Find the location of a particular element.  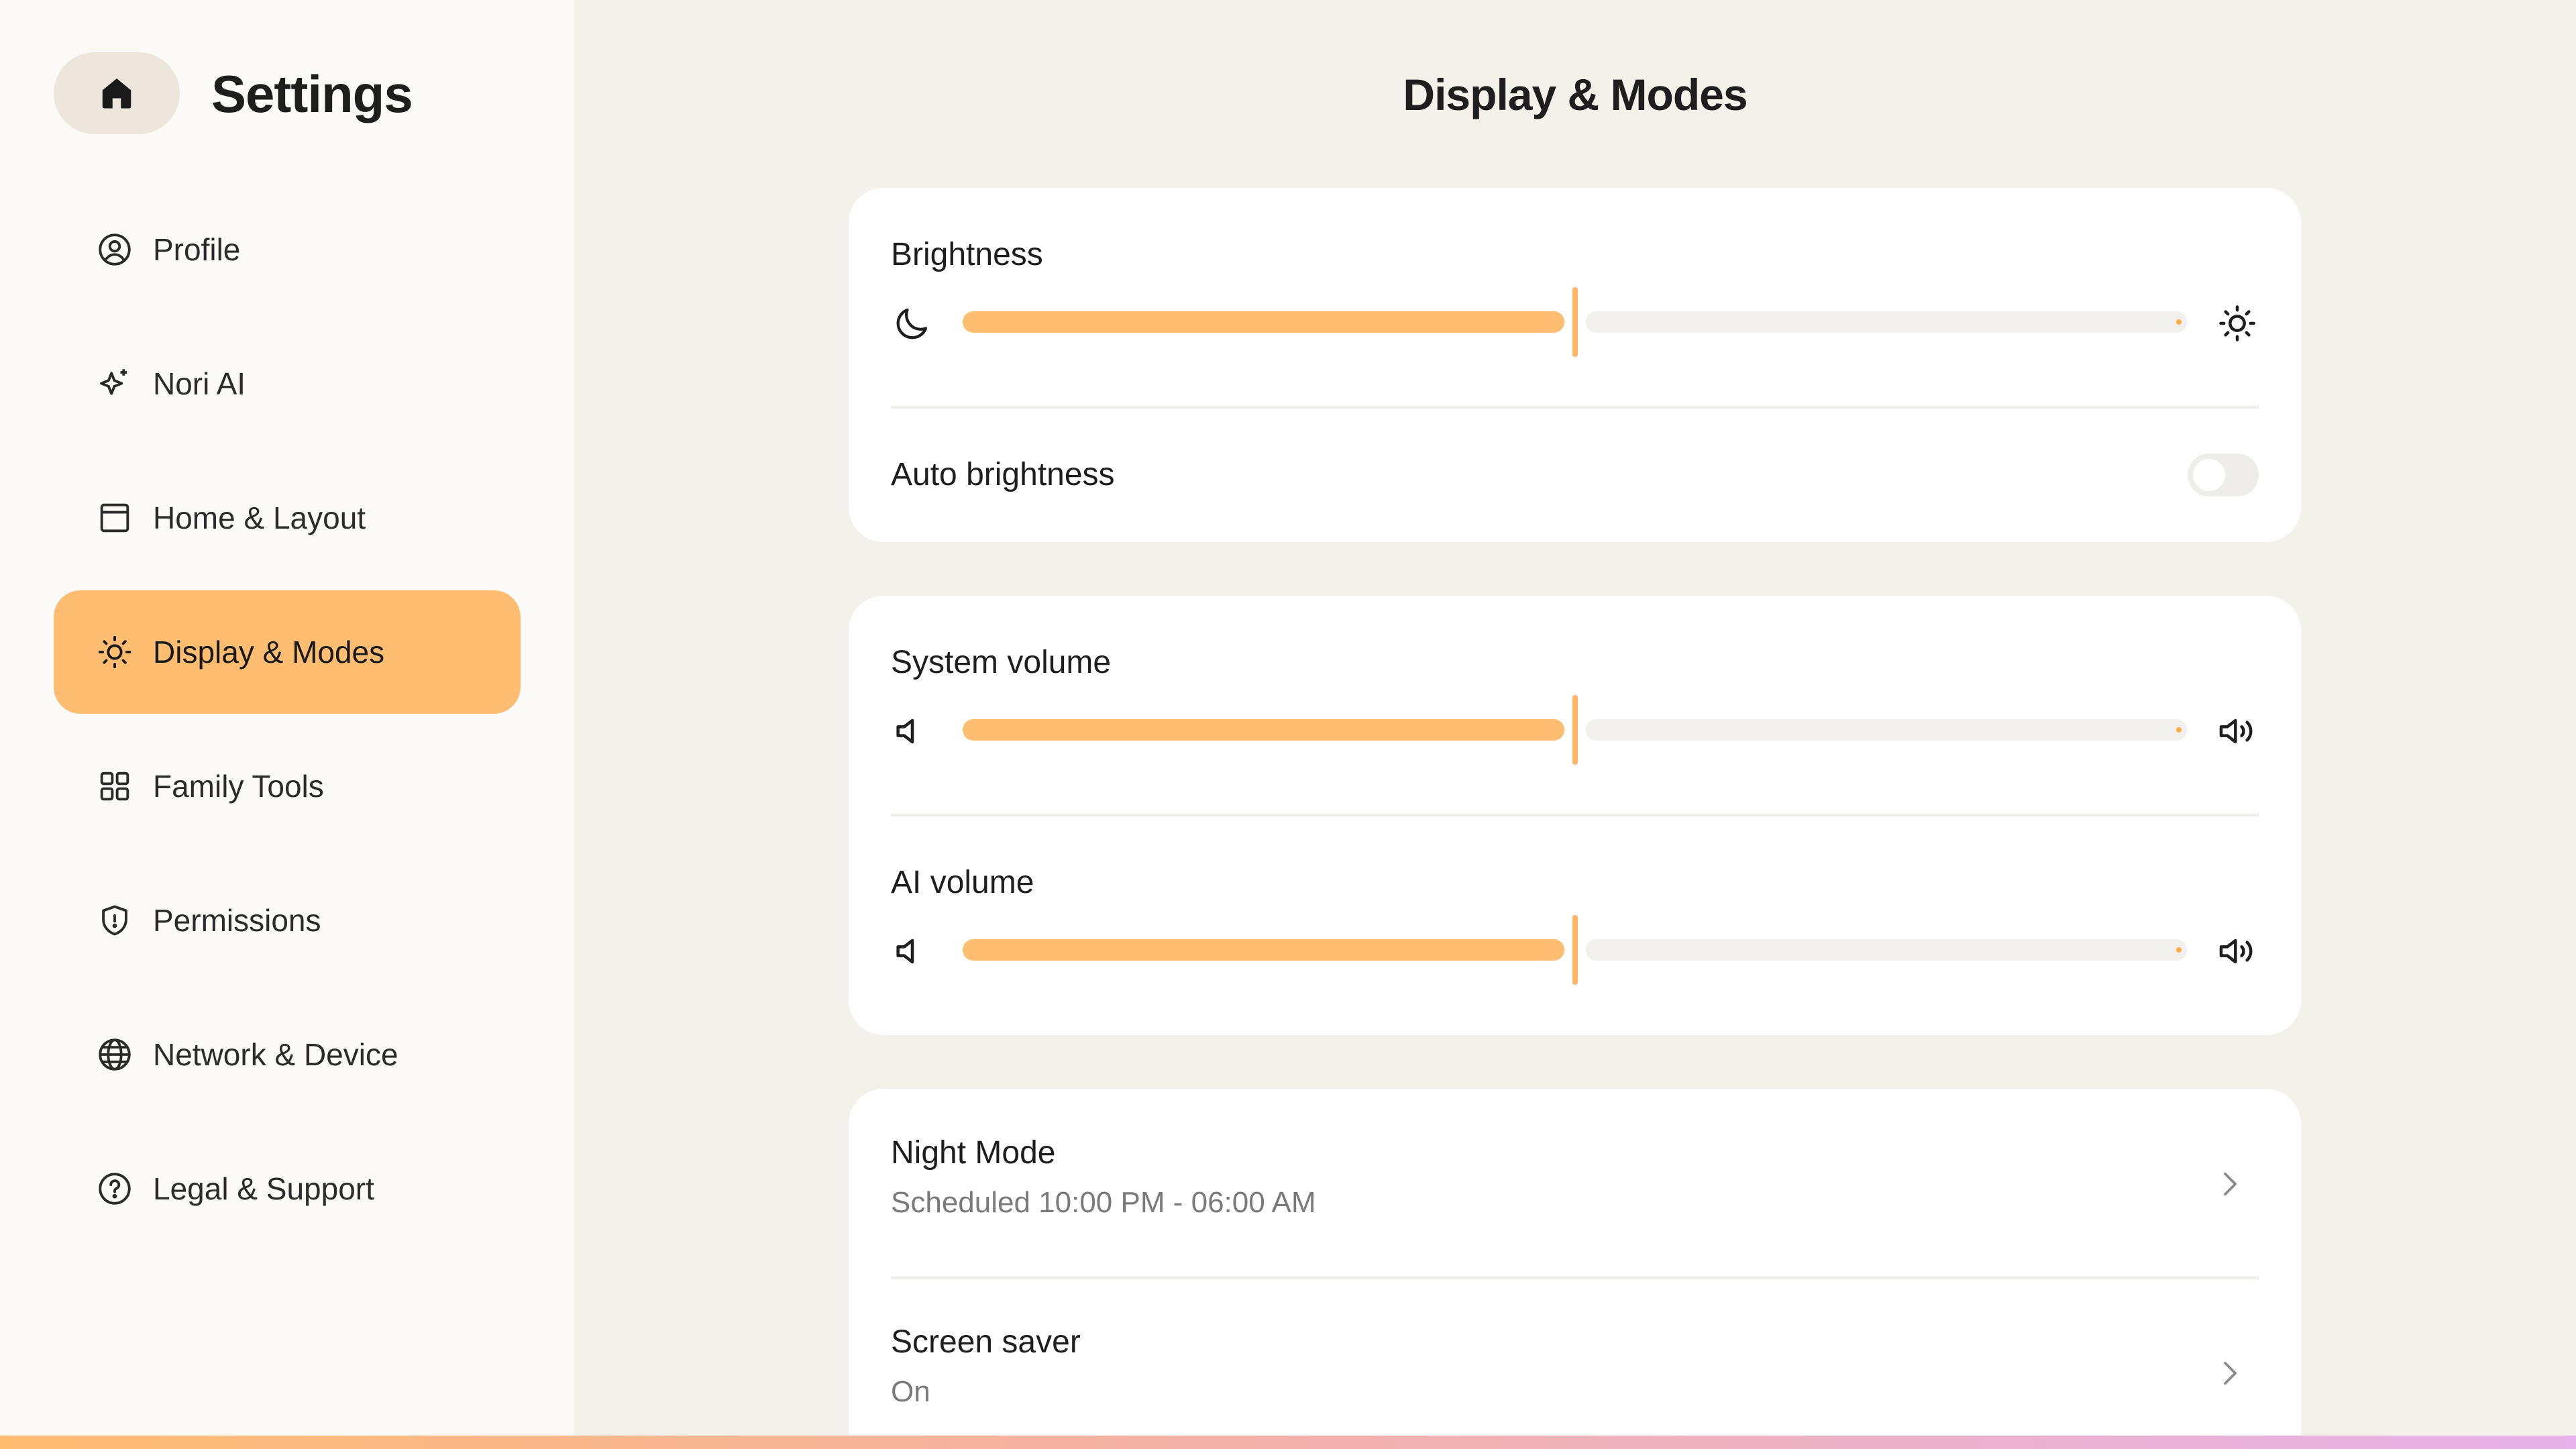

sidebar-item-profile: Profile is located at coordinates (287, 249).